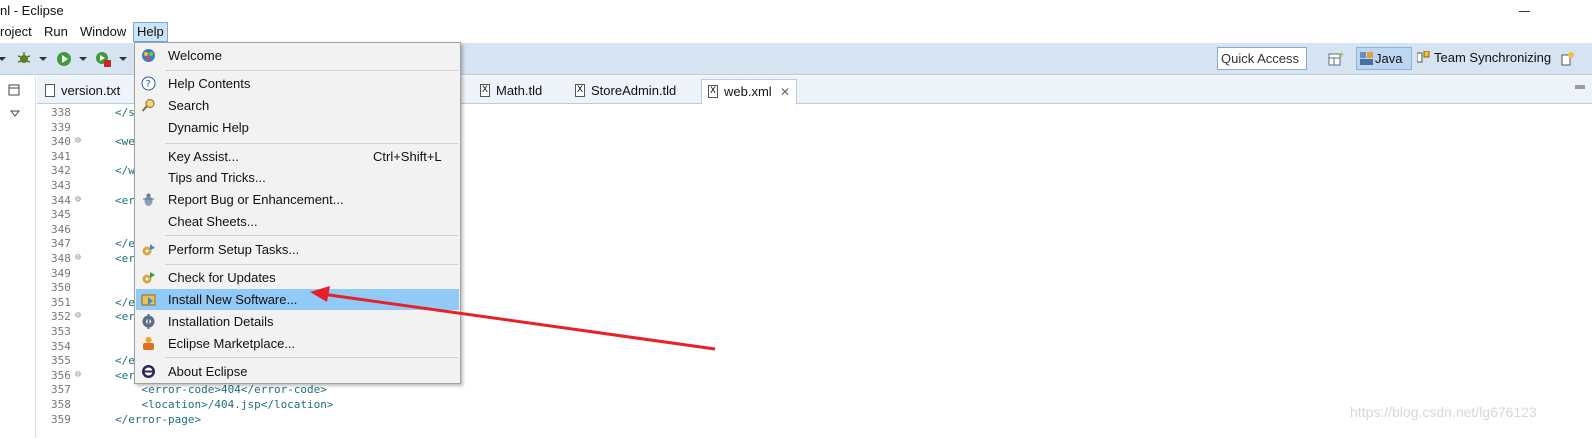  I want to click on marketplace-icon, so click(148, 343).